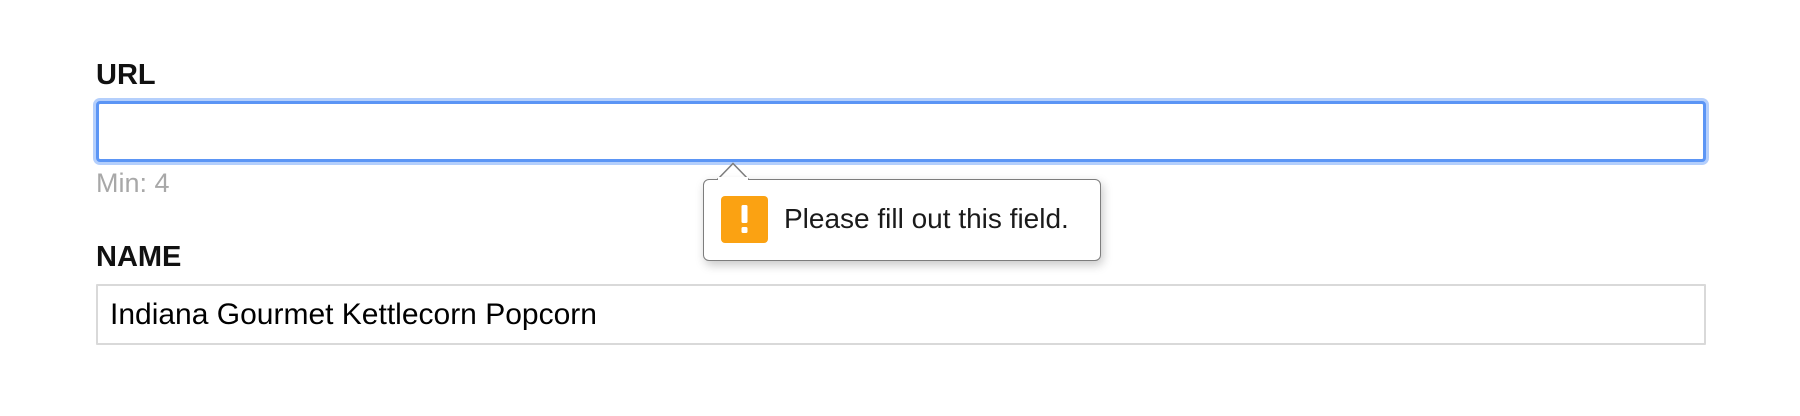 The image size is (1800, 416). Describe the element at coordinates (133, 183) in the screenshot. I see `url-min-hint: Min: 4` at that location.